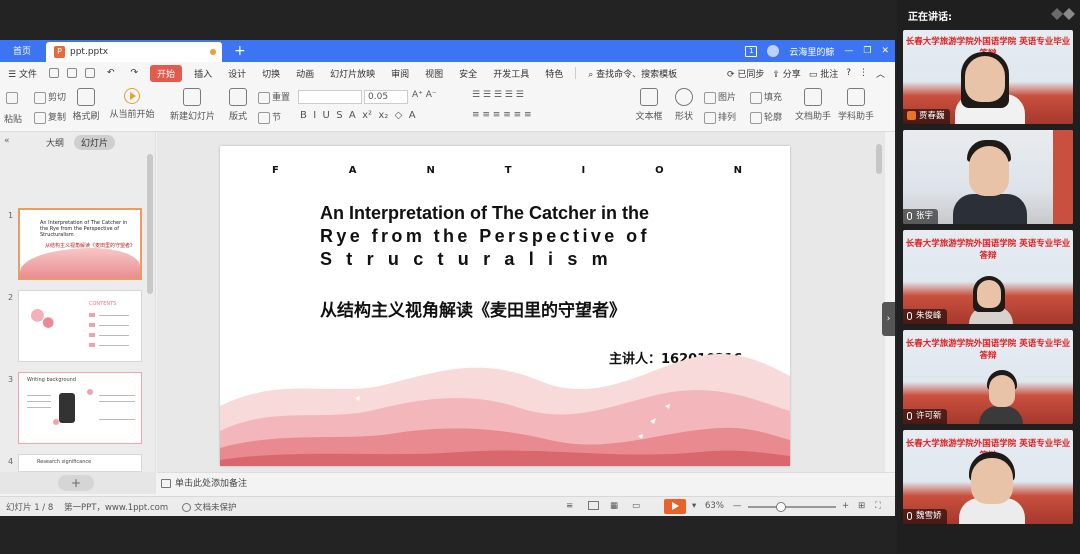  What do you see at coordinates (86, 105) in the screenshot?
I see `format-painter-button: 格式刷` at bounding box center [86, 105].